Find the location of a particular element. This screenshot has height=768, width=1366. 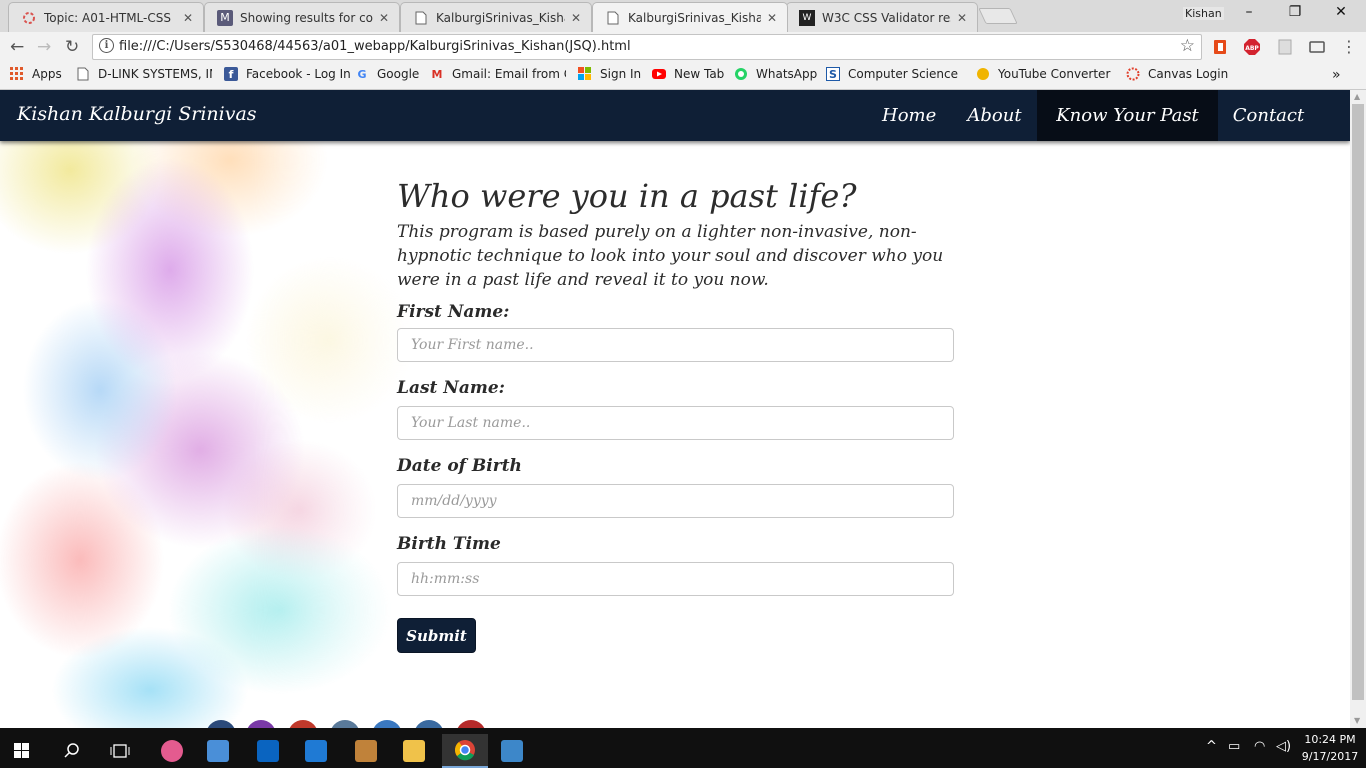

tray-up-arrow-icon: ^ is located at coordinates (1211, 746).